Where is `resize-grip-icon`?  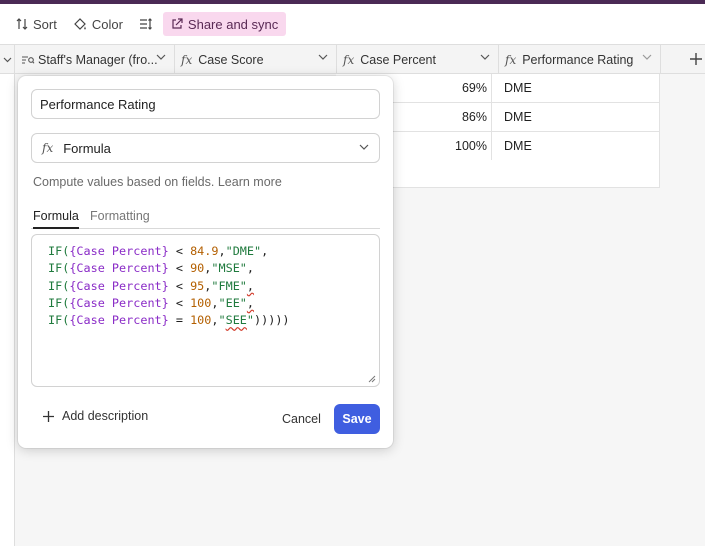
resize-grip-icon is located at coordinates (372, 379).